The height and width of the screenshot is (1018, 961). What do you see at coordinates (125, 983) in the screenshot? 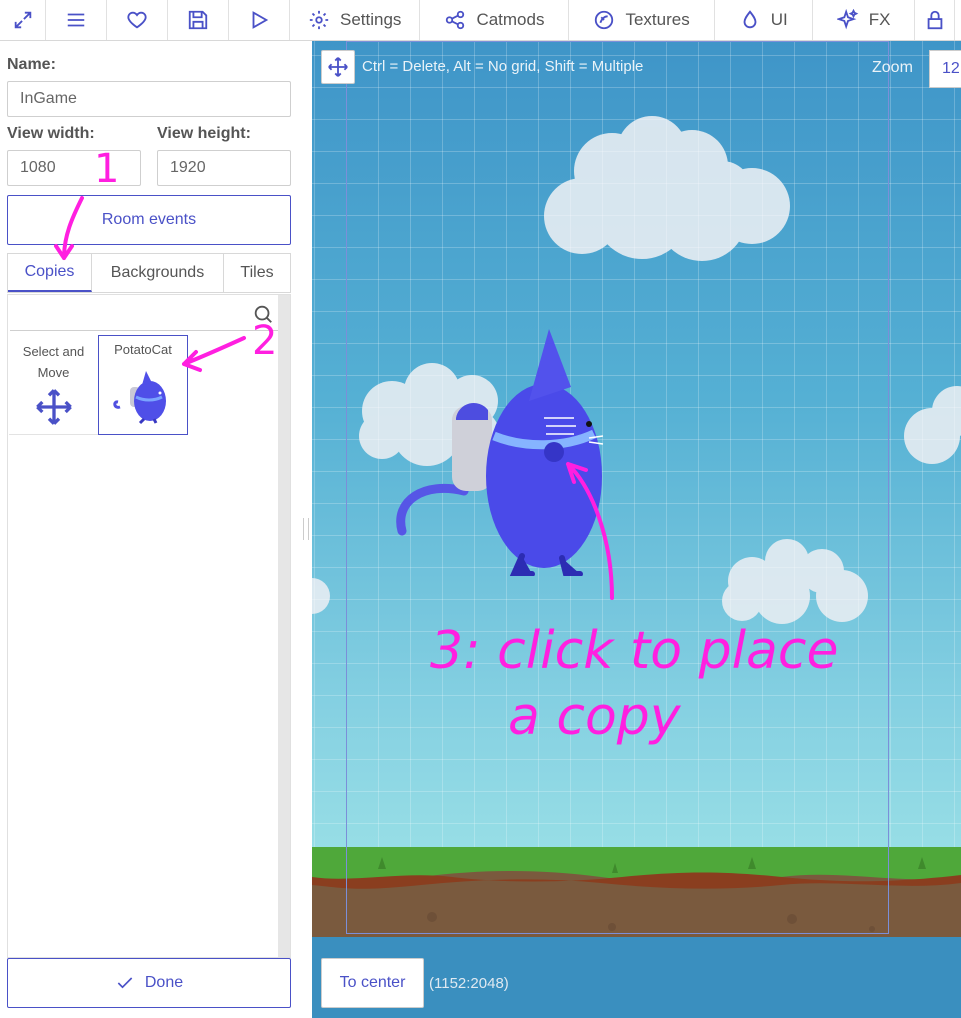
I see `checkmark-icon` at bounding box center [125, 983].